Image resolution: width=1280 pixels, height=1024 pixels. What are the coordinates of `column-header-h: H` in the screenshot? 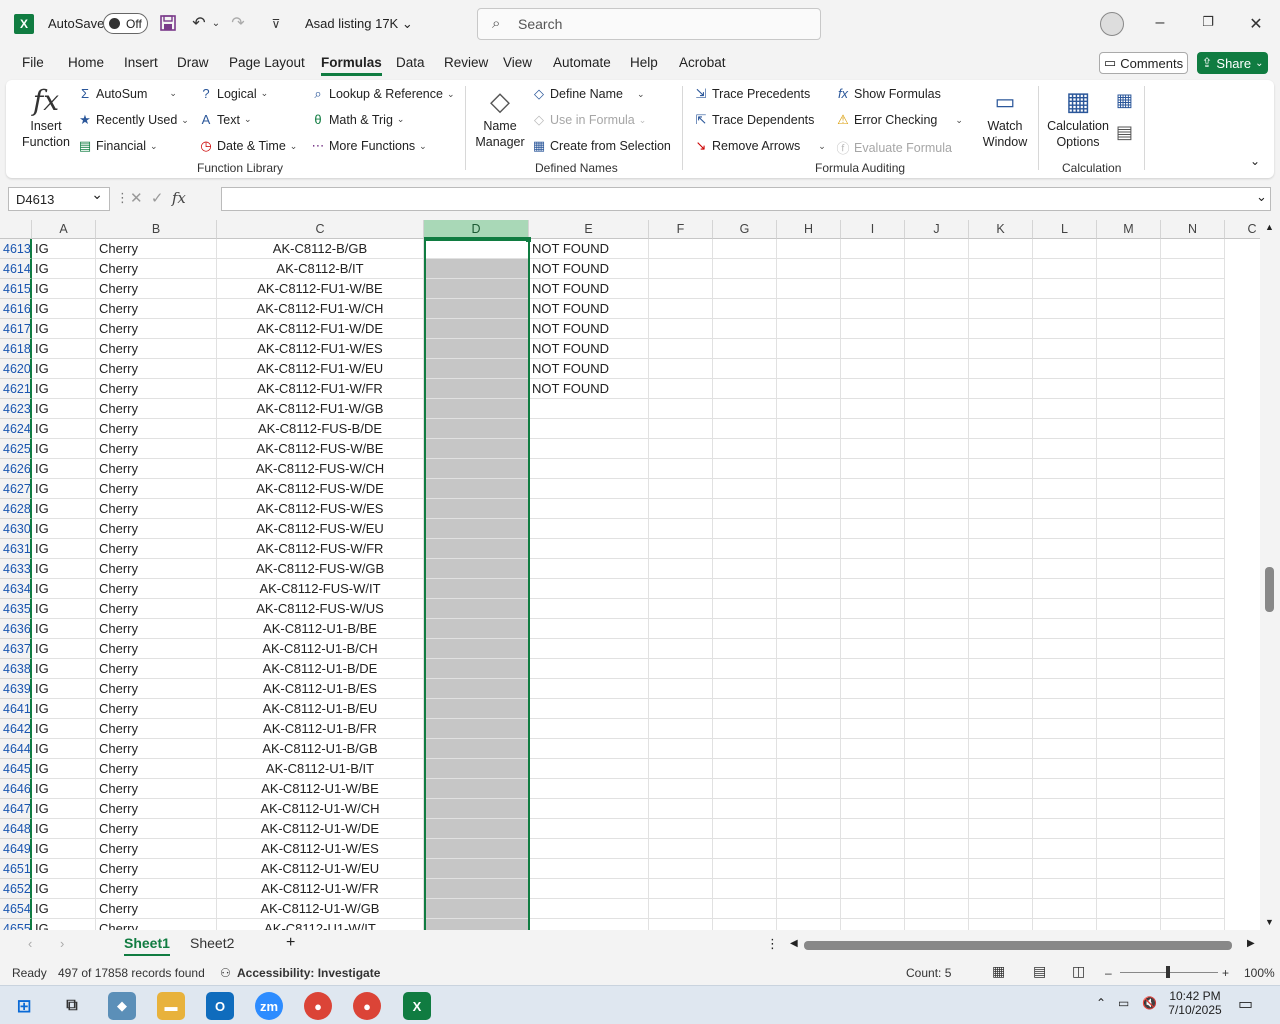 It's located at (809, 229).